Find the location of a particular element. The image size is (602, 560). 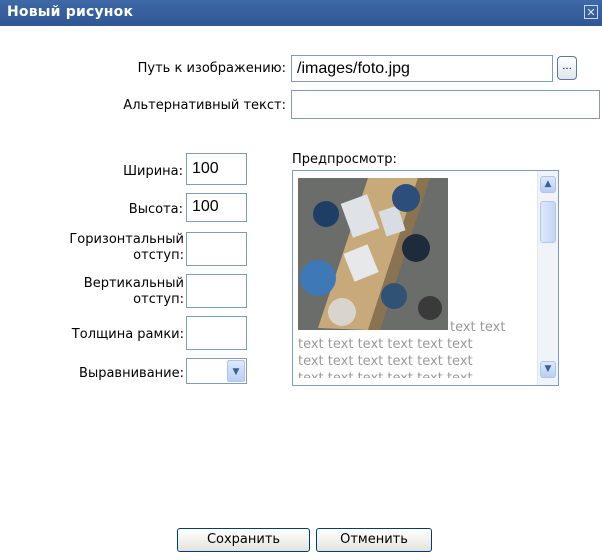

dialog-title: Новый рисунок is located at coordinates (70, 12).